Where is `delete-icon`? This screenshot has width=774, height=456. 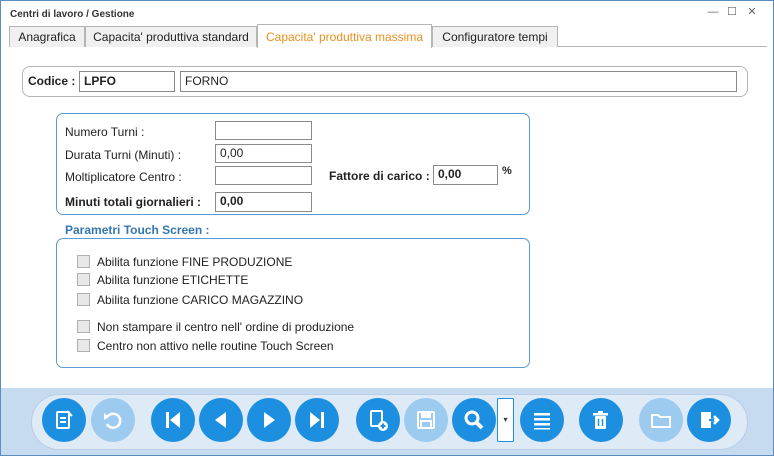
delete-icon is located at coordinates (601, 420).